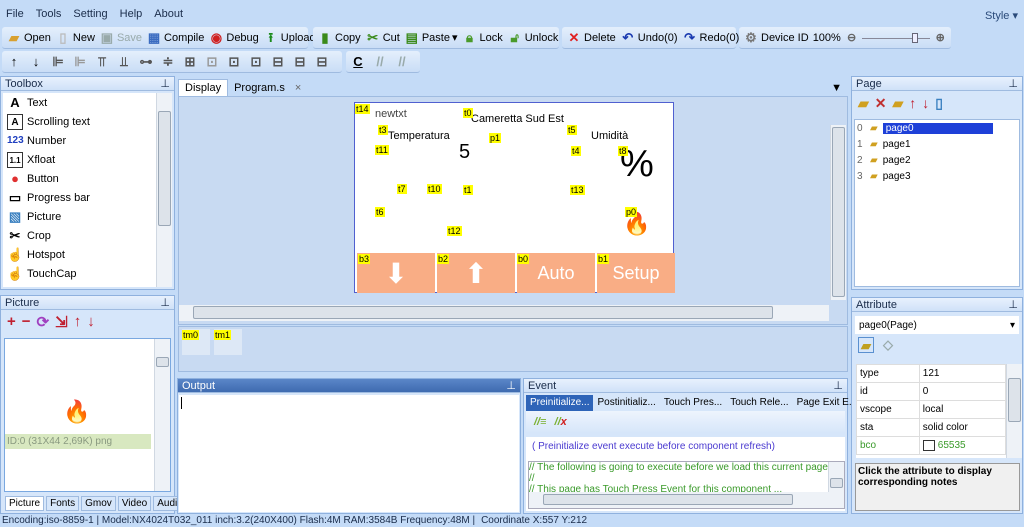 The height and width of the screenshot is (527, 1024). What do you see at coordinates (937, 128) in the screenshot?
I see `page-item: 0 ▰ page0` at bounding box center [937, 128].